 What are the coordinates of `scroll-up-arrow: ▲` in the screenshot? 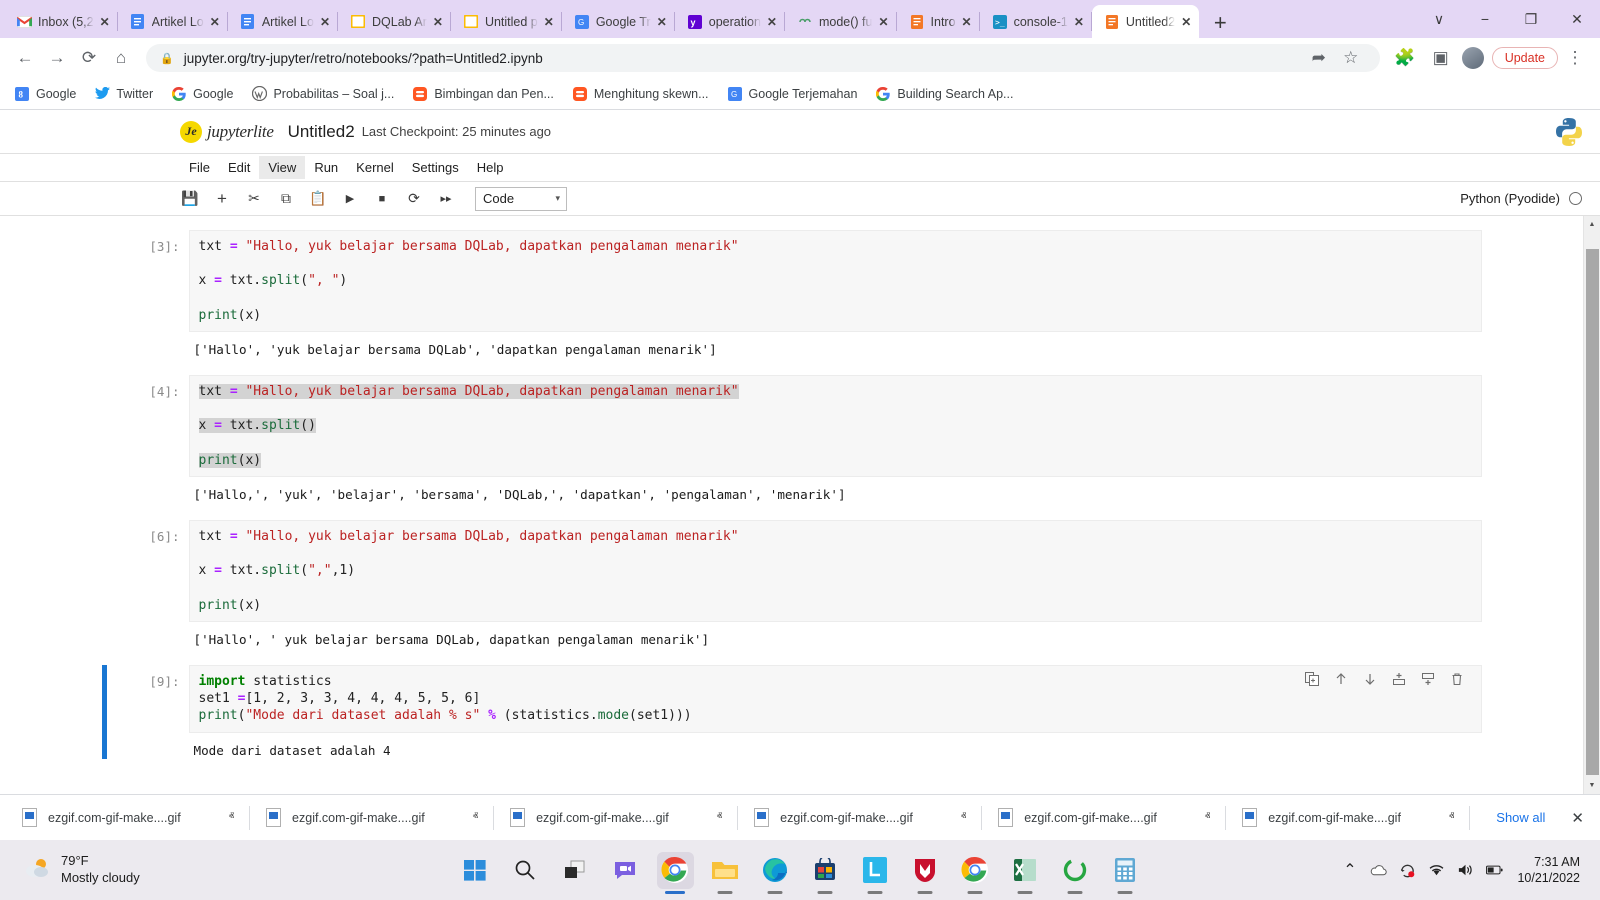 It's located at (1592, 224).